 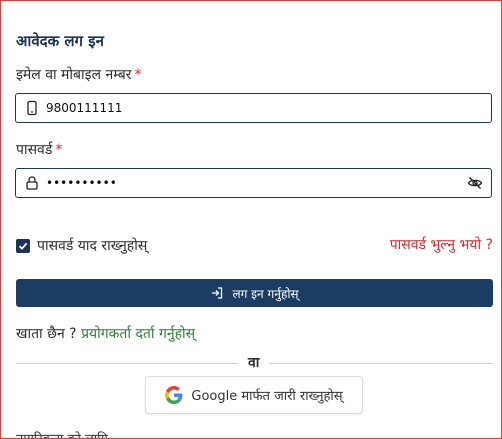 I want to click on password-label: पासवर्ड *, so click(x=39, y=149).